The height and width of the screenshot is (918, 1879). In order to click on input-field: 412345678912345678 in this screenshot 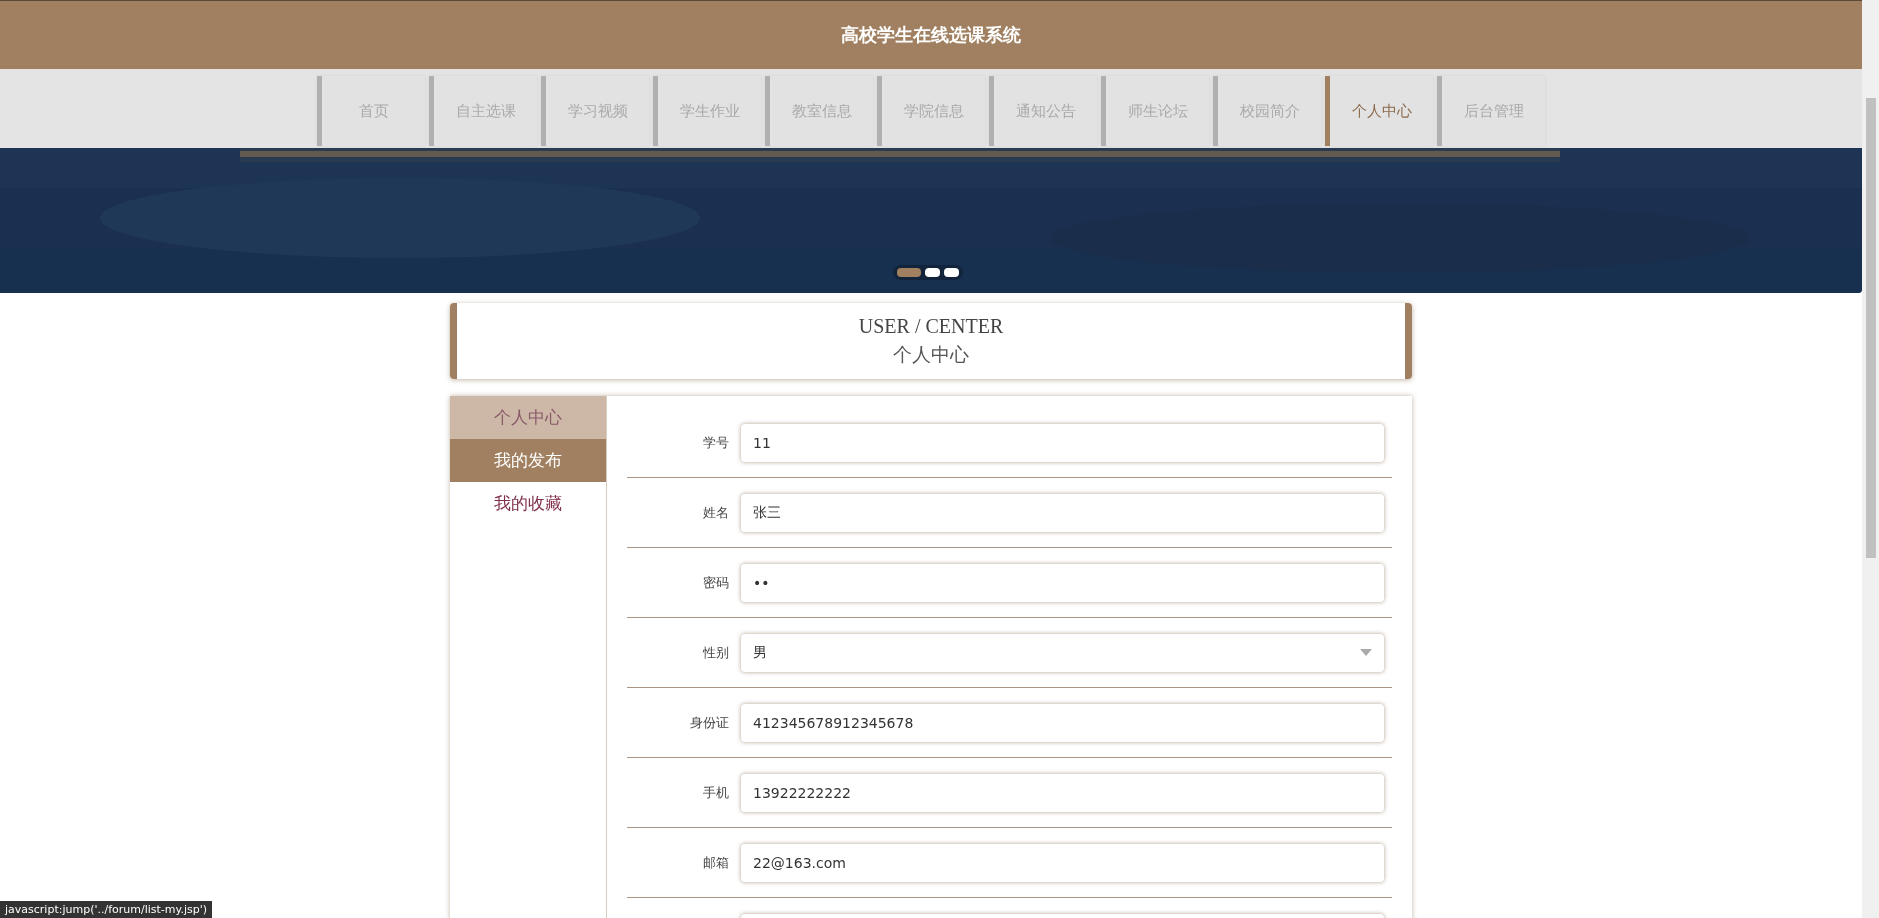, I will do `click(1062, 722)`.